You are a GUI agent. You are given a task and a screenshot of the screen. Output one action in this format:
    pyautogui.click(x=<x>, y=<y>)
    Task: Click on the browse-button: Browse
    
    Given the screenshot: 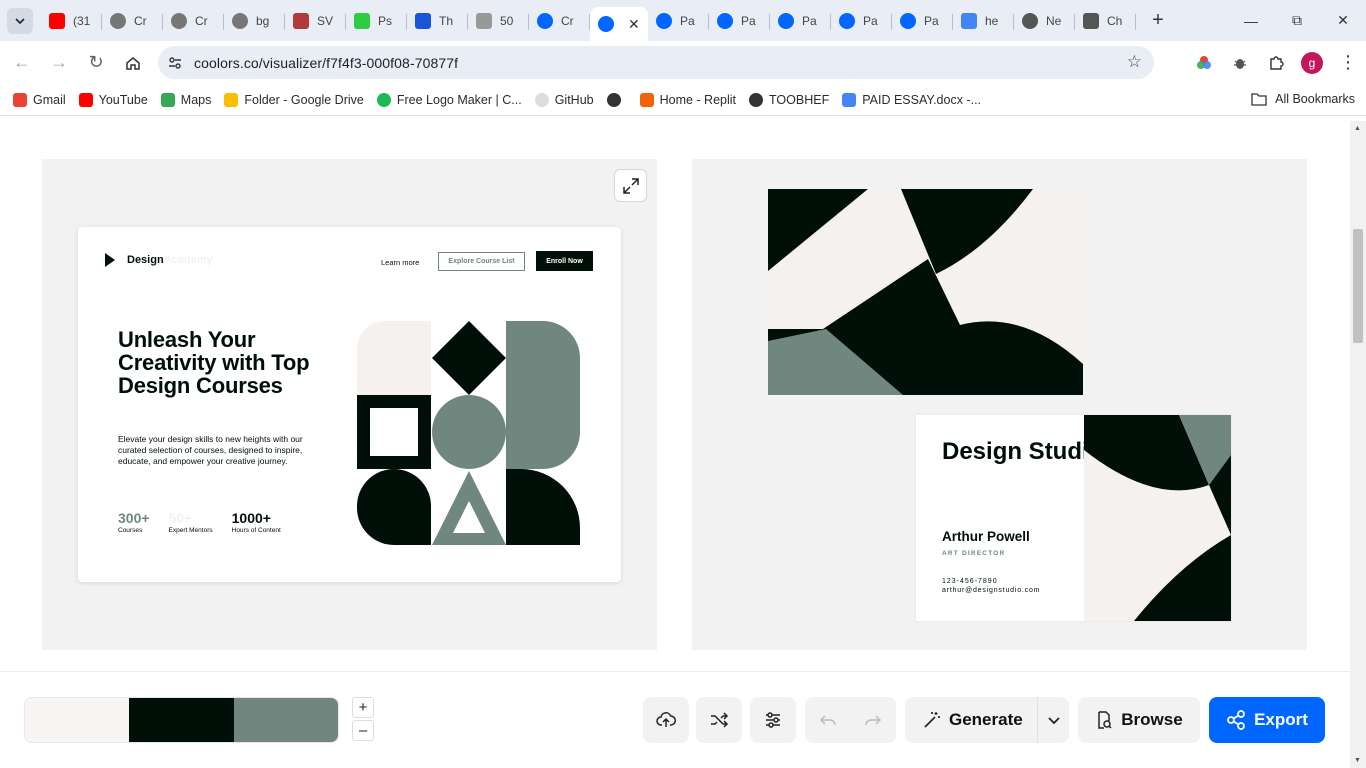 What is the action you would take?
    pyautogui.click(x=1139, y=720)
    